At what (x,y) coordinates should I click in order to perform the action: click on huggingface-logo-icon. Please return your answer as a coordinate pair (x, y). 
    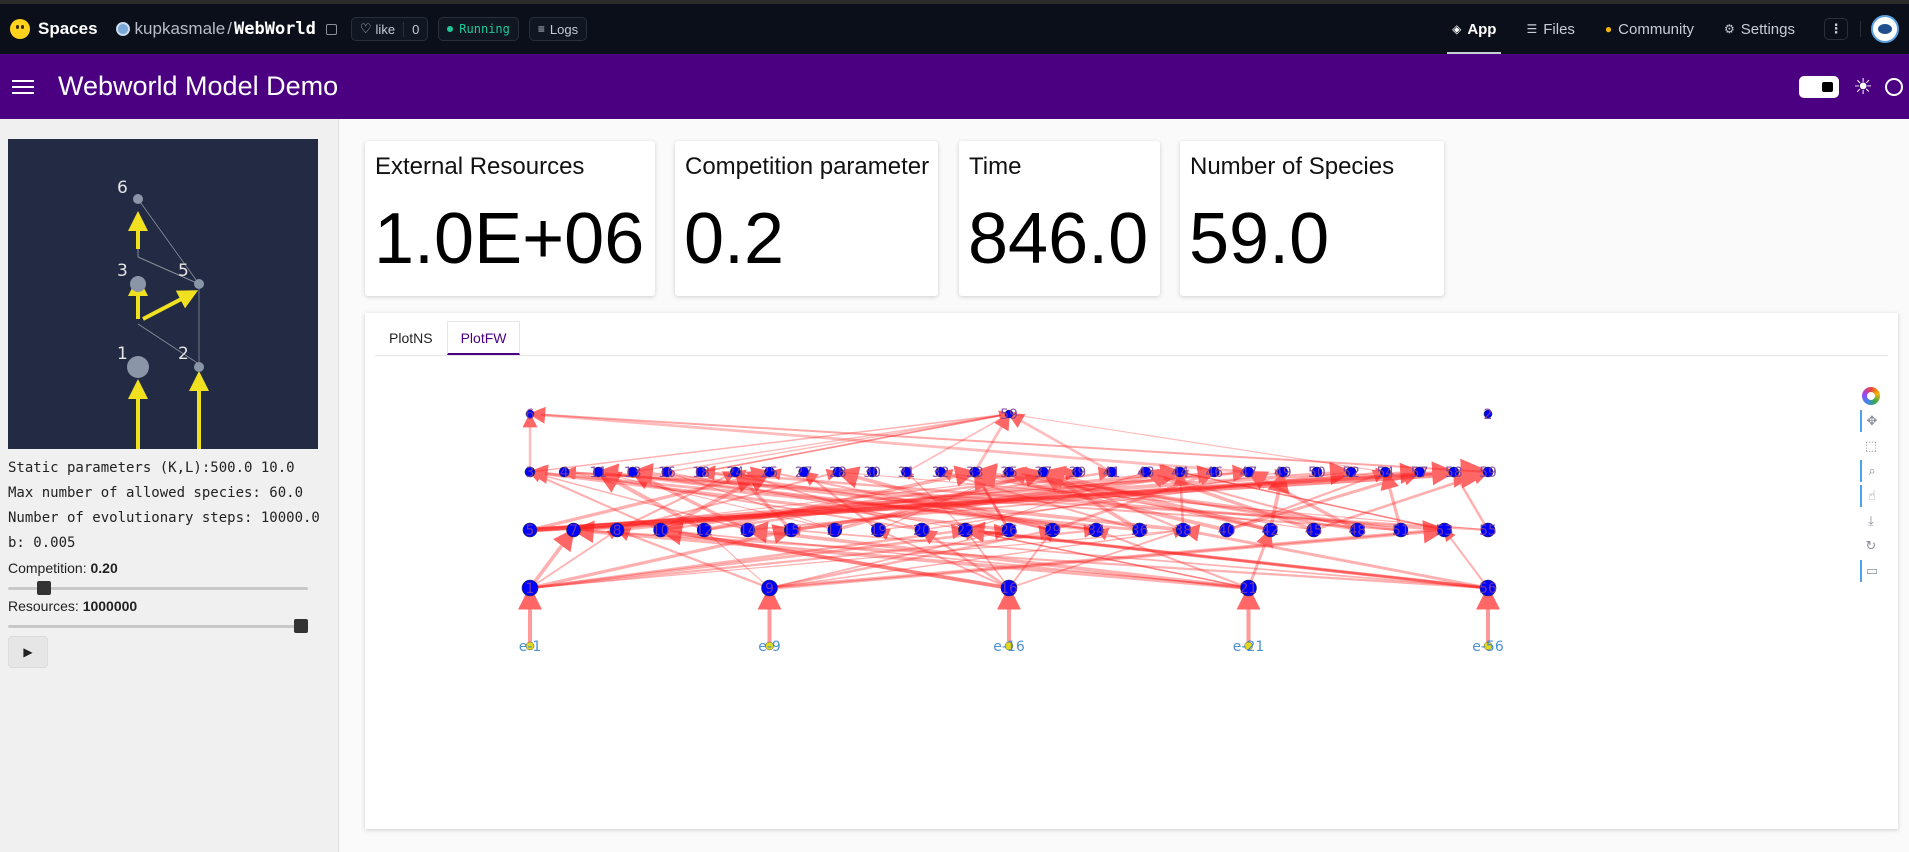
    Looking at the image, I should click on (20, 29).